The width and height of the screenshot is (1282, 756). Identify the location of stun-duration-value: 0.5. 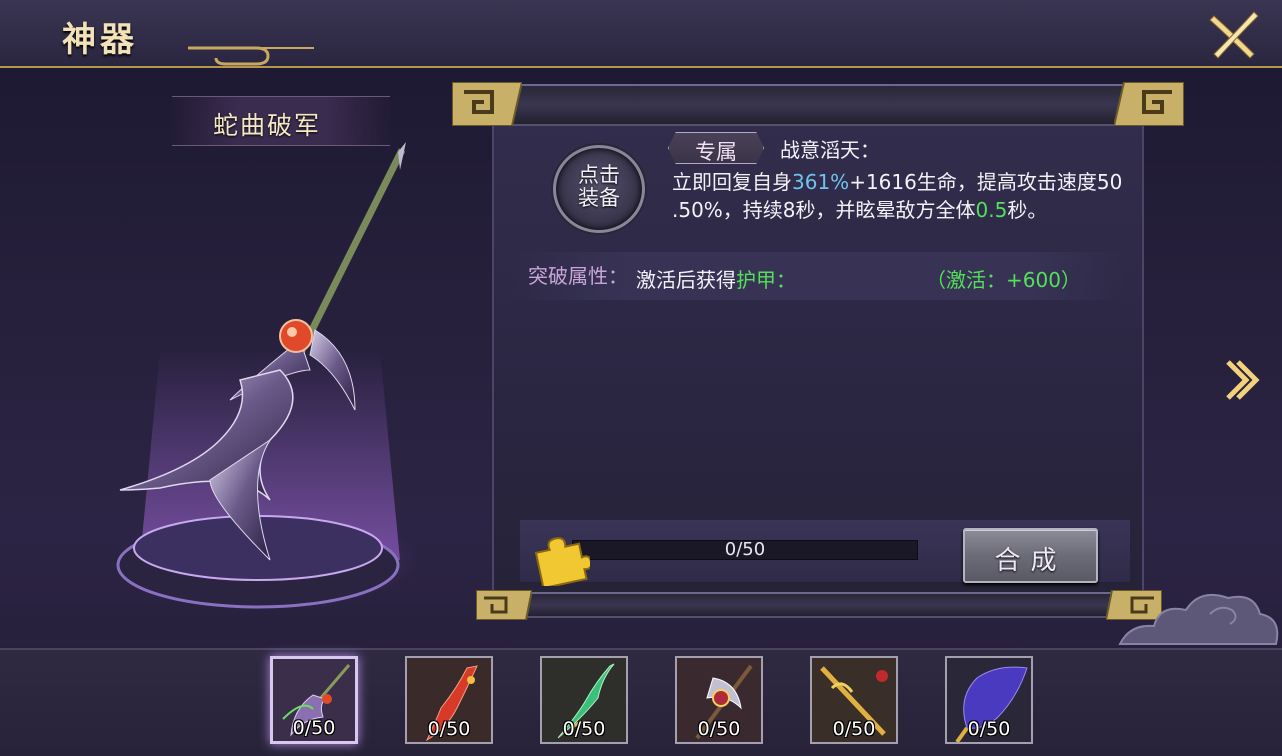
(991, 210).